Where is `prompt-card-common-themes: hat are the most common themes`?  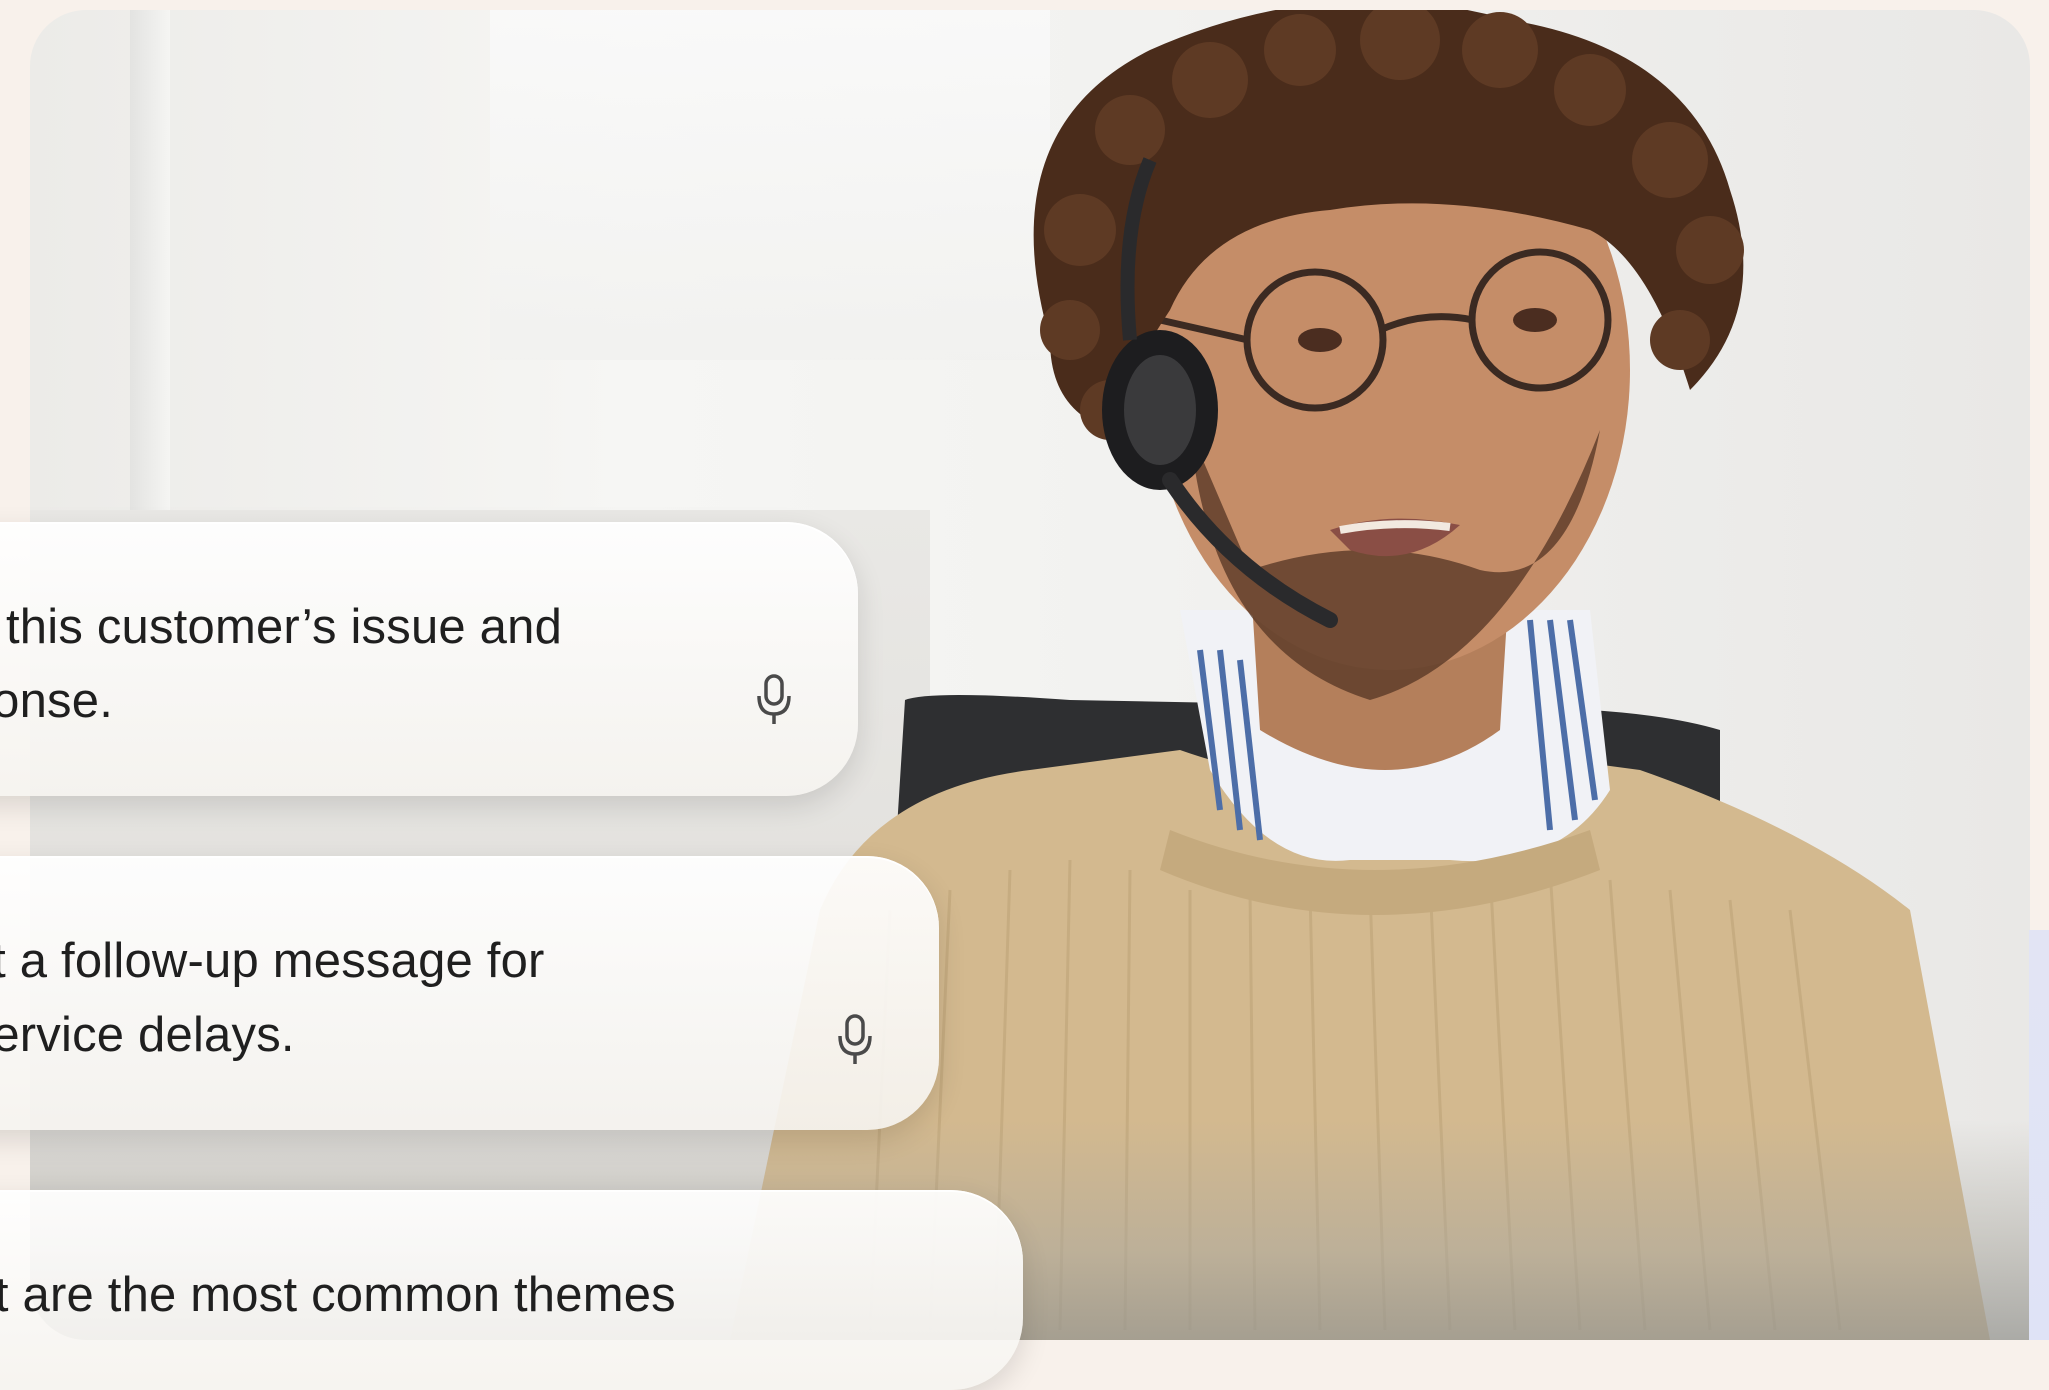
prompt-card-common-themes: hat are the most common themes is located at coordinates (511, 1290).